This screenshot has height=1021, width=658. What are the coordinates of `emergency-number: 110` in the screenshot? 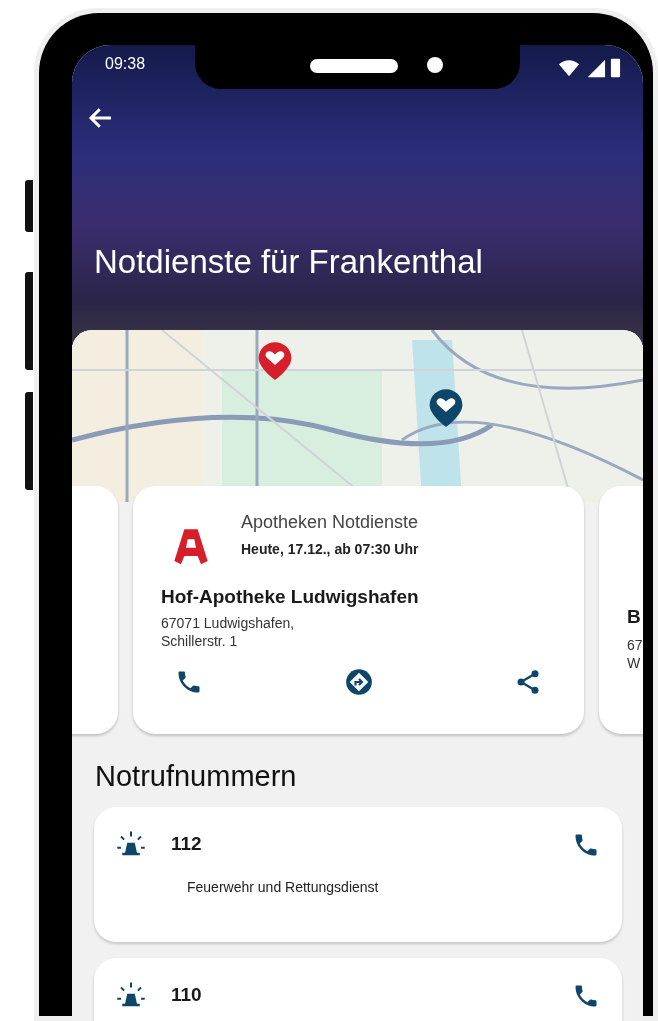 It's located at (186, 995).